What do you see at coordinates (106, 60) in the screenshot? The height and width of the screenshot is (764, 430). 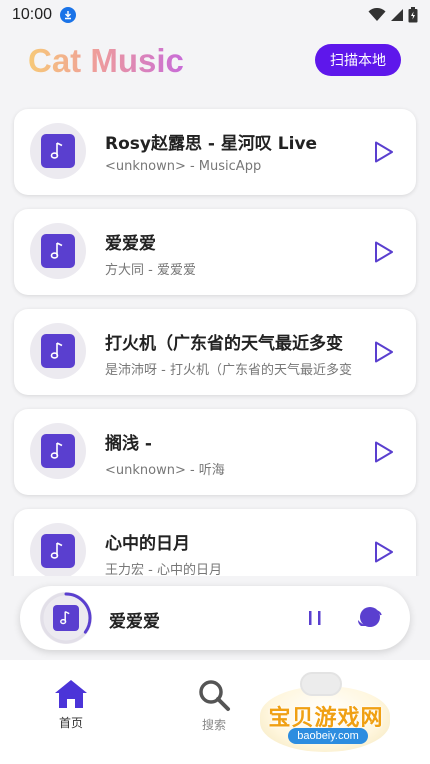 I see `app-title: Cat Music` at bounding box center [106, 60].